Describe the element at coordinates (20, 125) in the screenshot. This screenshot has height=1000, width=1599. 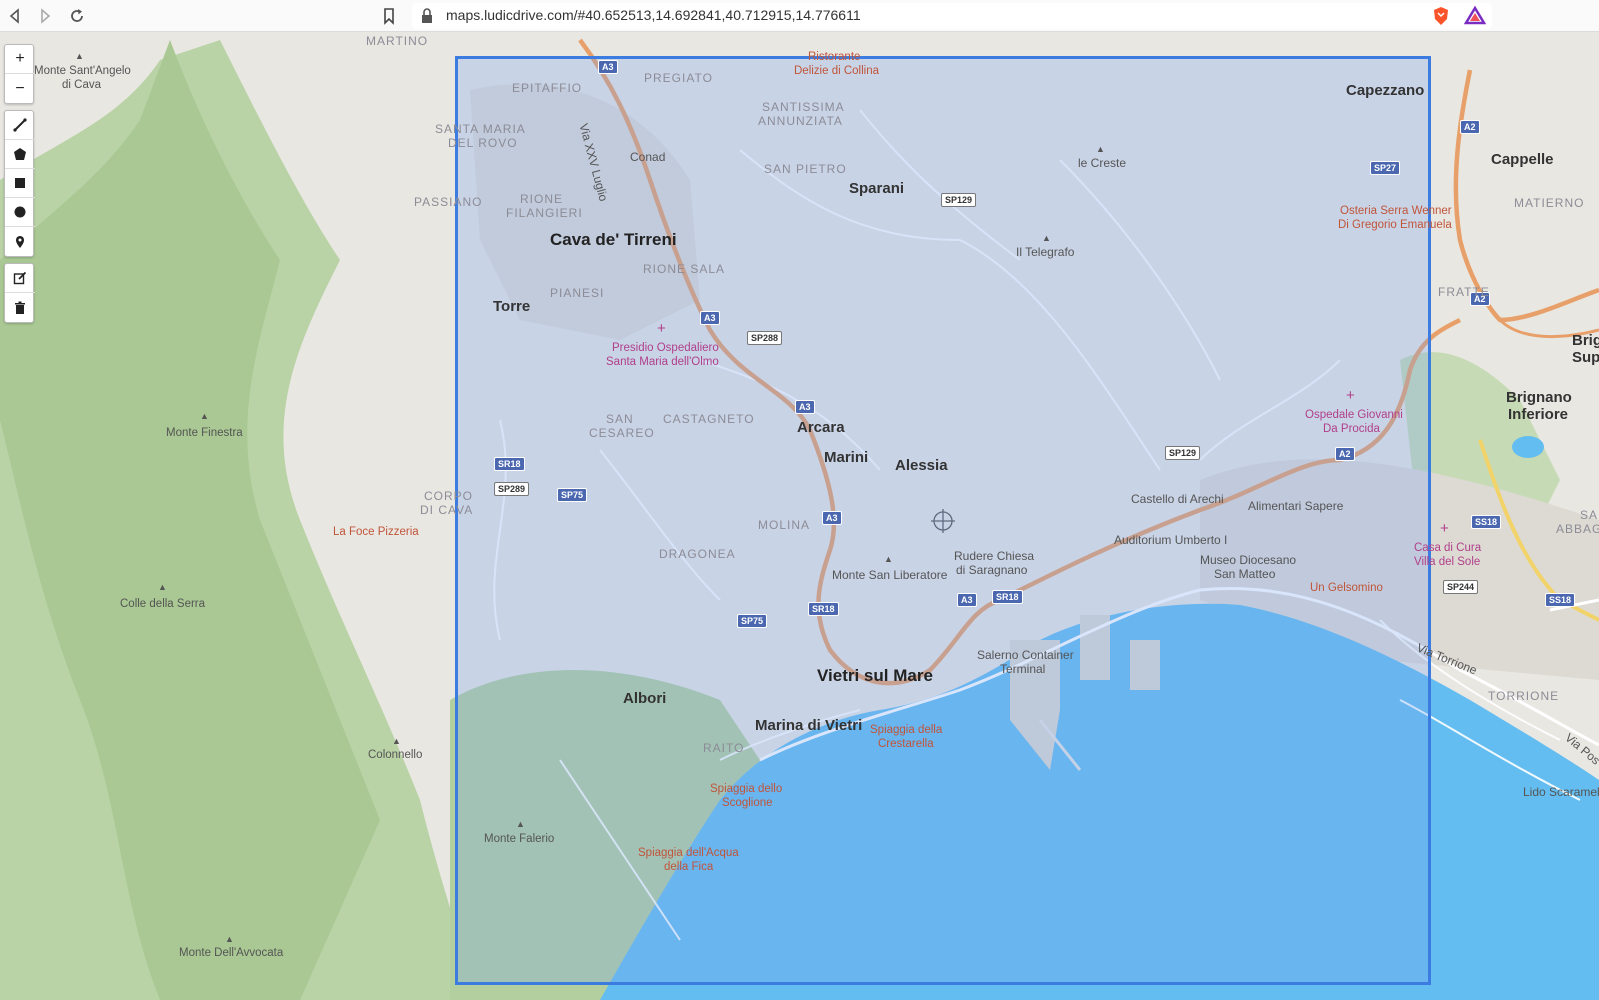
I see `polyline-icon` at that location.